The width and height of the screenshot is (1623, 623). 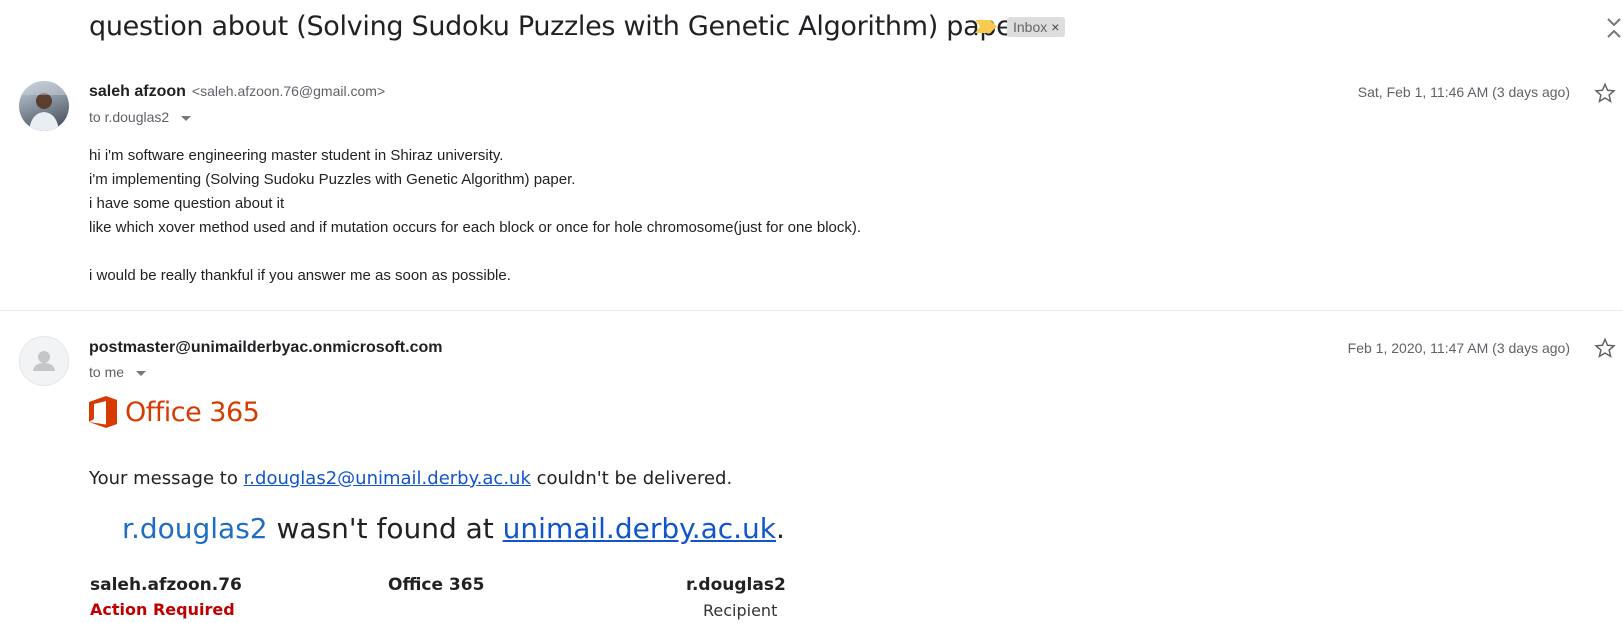 I want to click on flow-recipient-name: r.douglas2, so click(x=736, y=585).